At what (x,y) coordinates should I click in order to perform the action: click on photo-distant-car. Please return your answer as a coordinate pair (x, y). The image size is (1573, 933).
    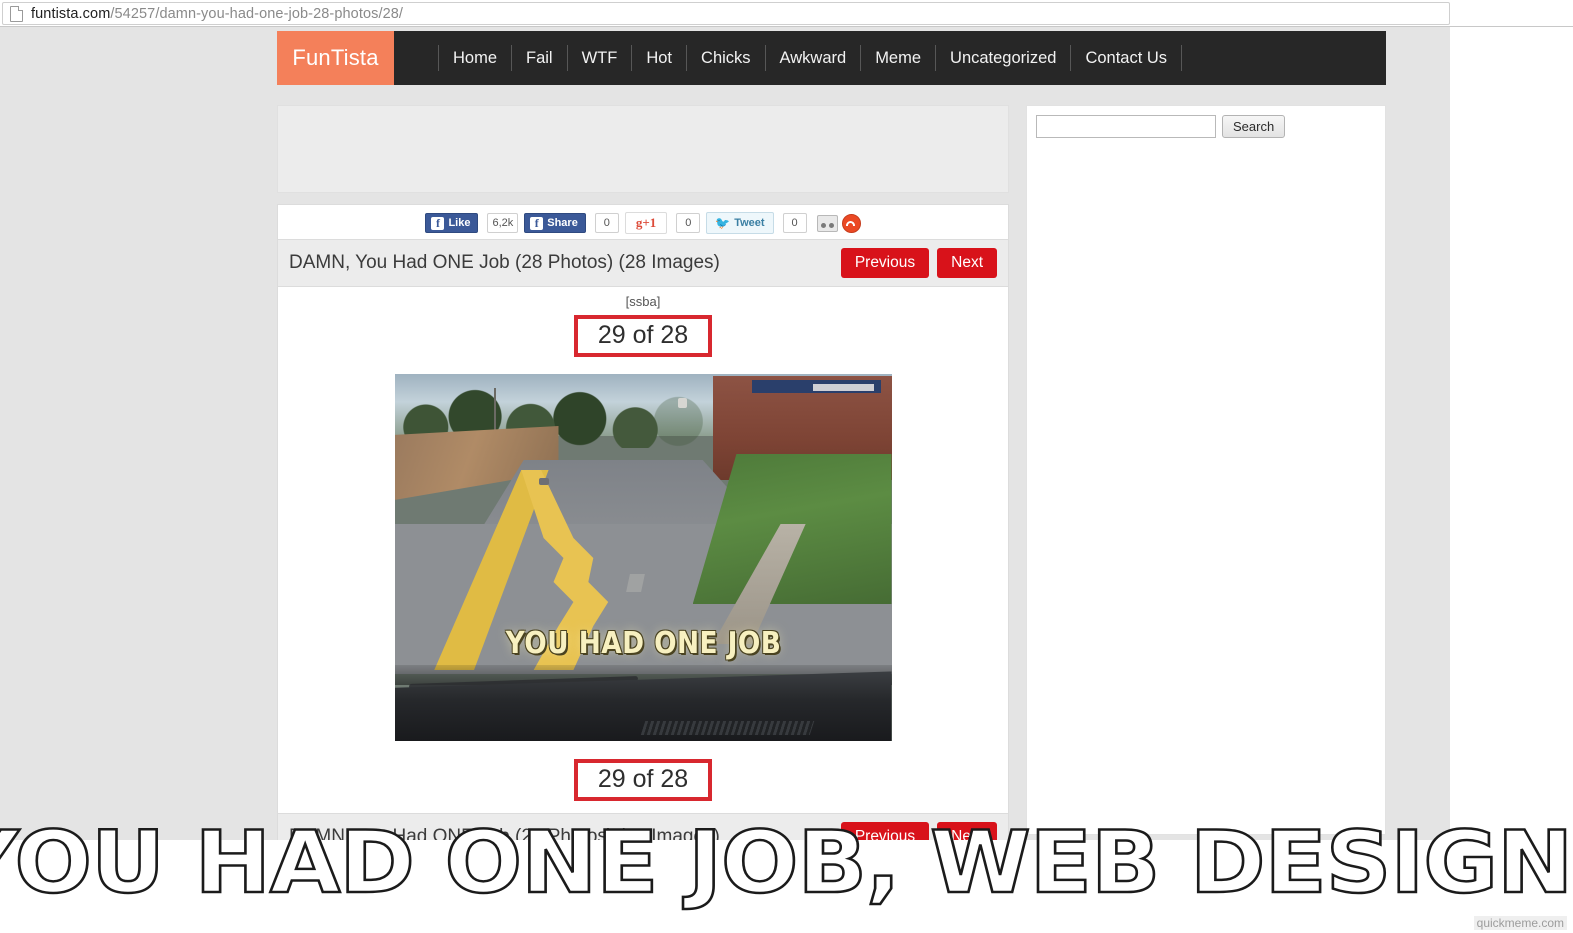
    Looking at the image, I should click on (543, 481).